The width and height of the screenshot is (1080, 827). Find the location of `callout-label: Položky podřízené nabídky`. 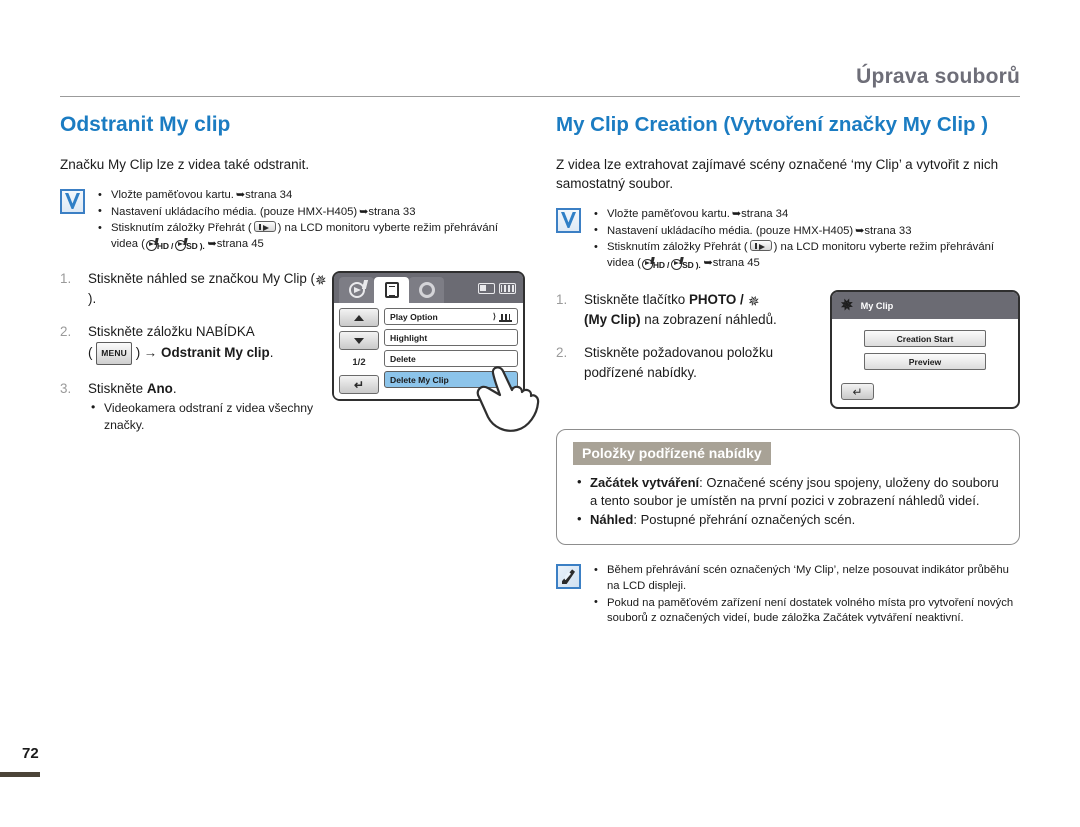

callout-label: Položky podřízené nabídky is located at coordinates (672, 454).